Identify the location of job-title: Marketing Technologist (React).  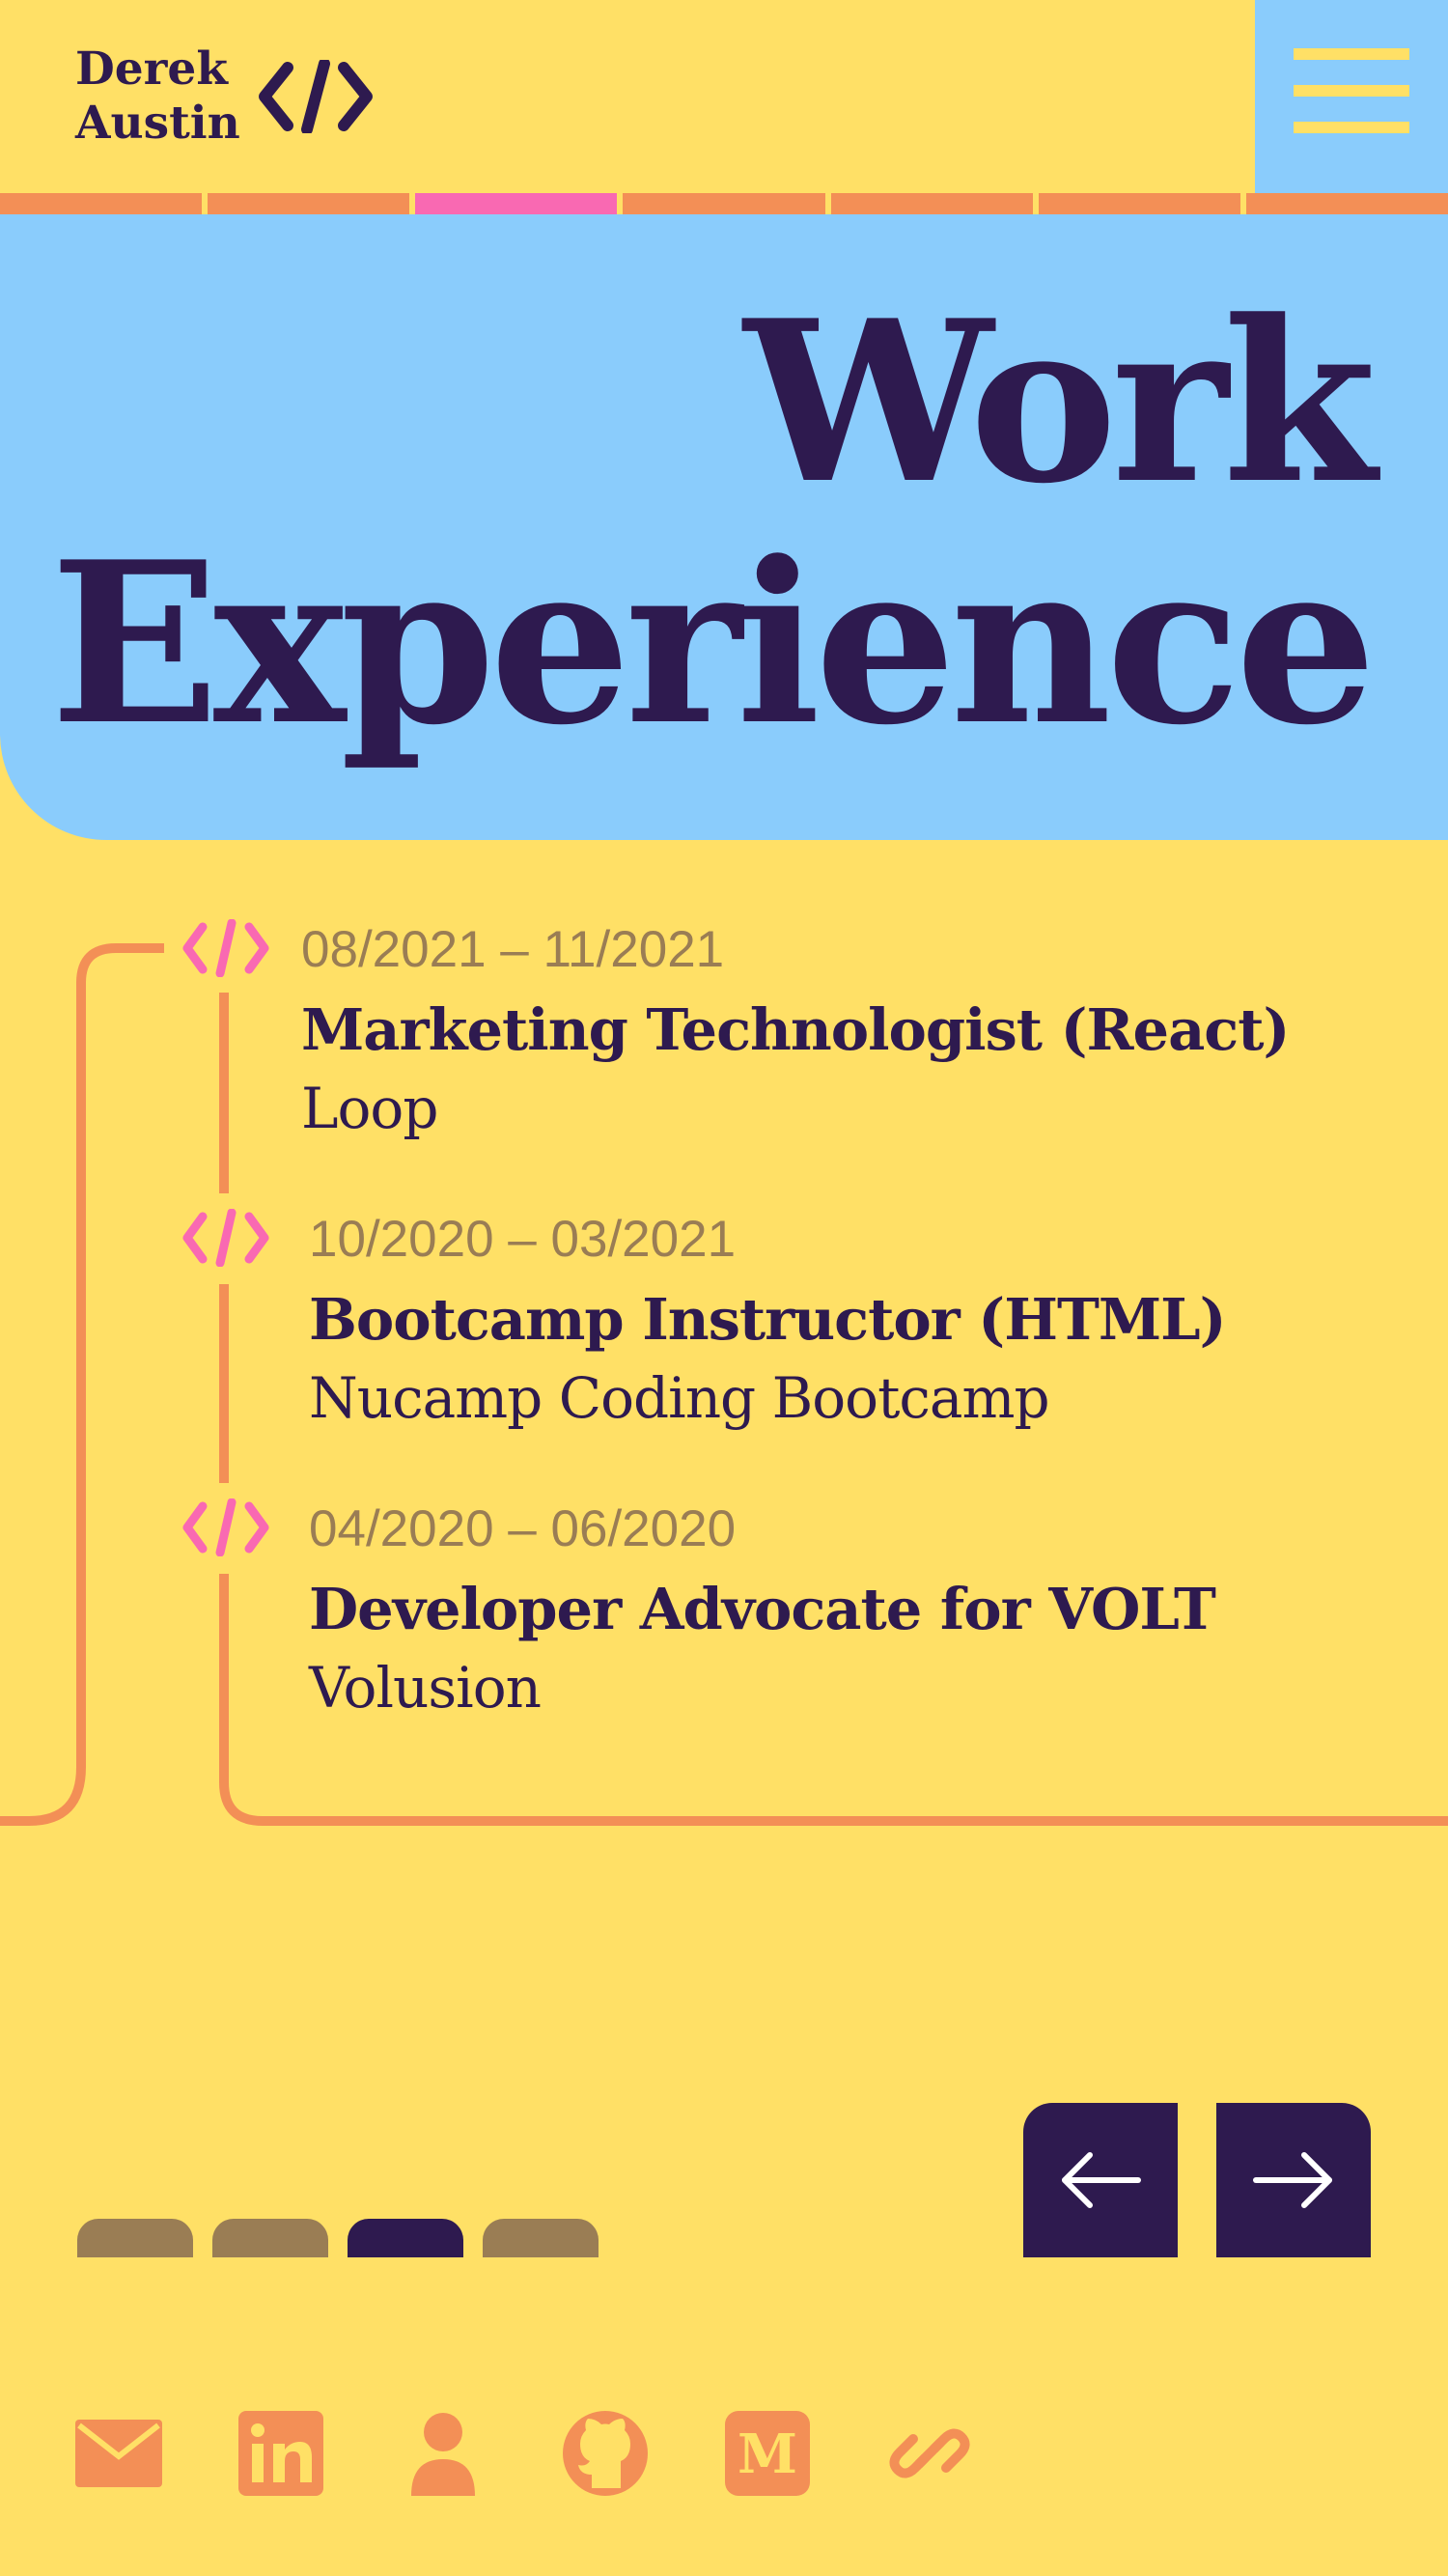
(796, 1030).